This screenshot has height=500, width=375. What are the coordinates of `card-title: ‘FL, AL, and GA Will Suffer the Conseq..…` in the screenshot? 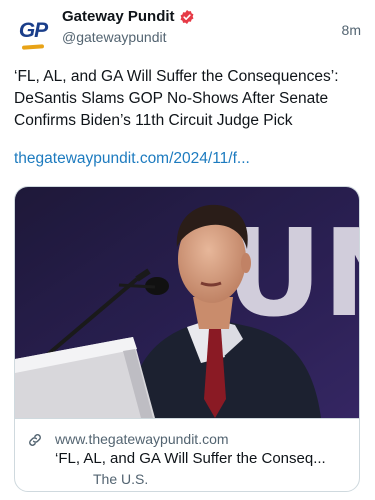 It's located at (190, 458).